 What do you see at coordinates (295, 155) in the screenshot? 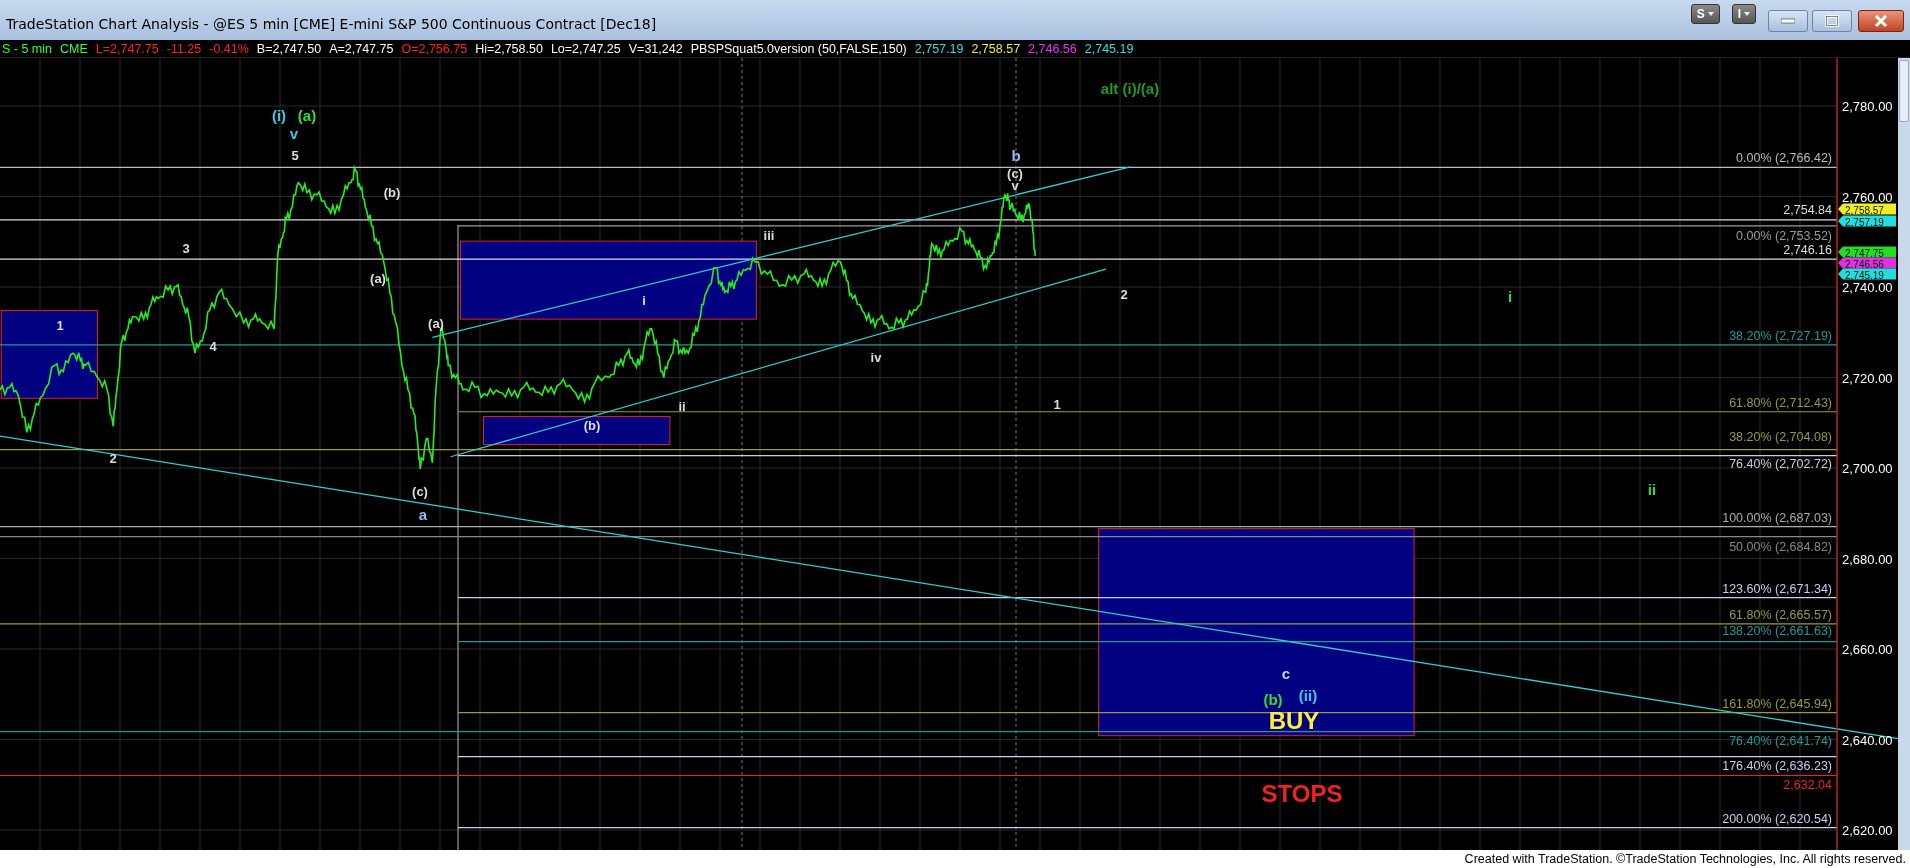
I see `wave-label: 5` at bounding box center [295, 155].